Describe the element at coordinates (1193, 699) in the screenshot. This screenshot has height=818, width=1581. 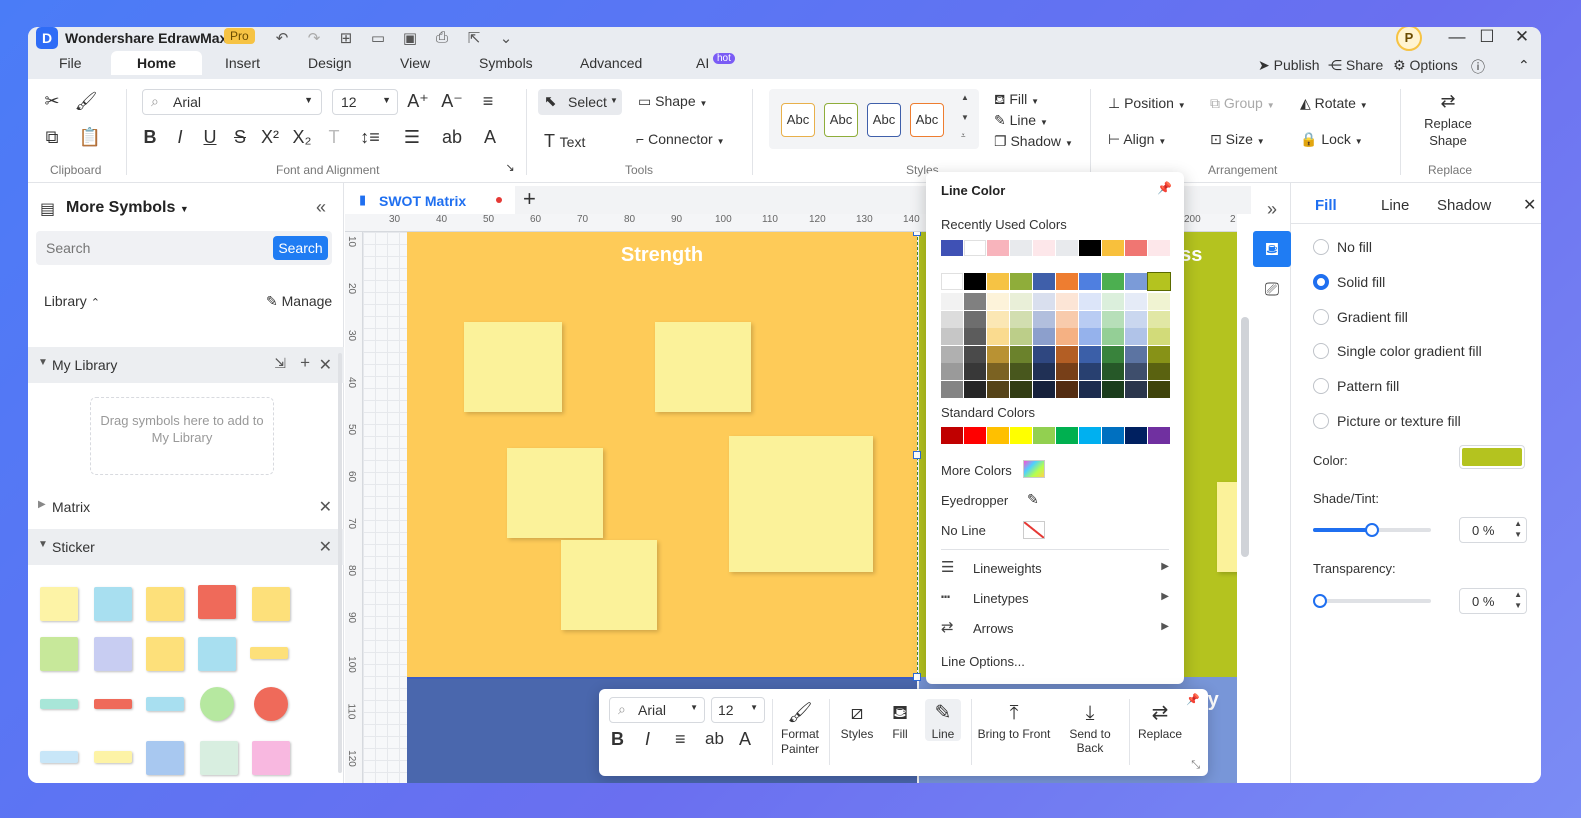
I see `pin-icon: 📌` at that location.